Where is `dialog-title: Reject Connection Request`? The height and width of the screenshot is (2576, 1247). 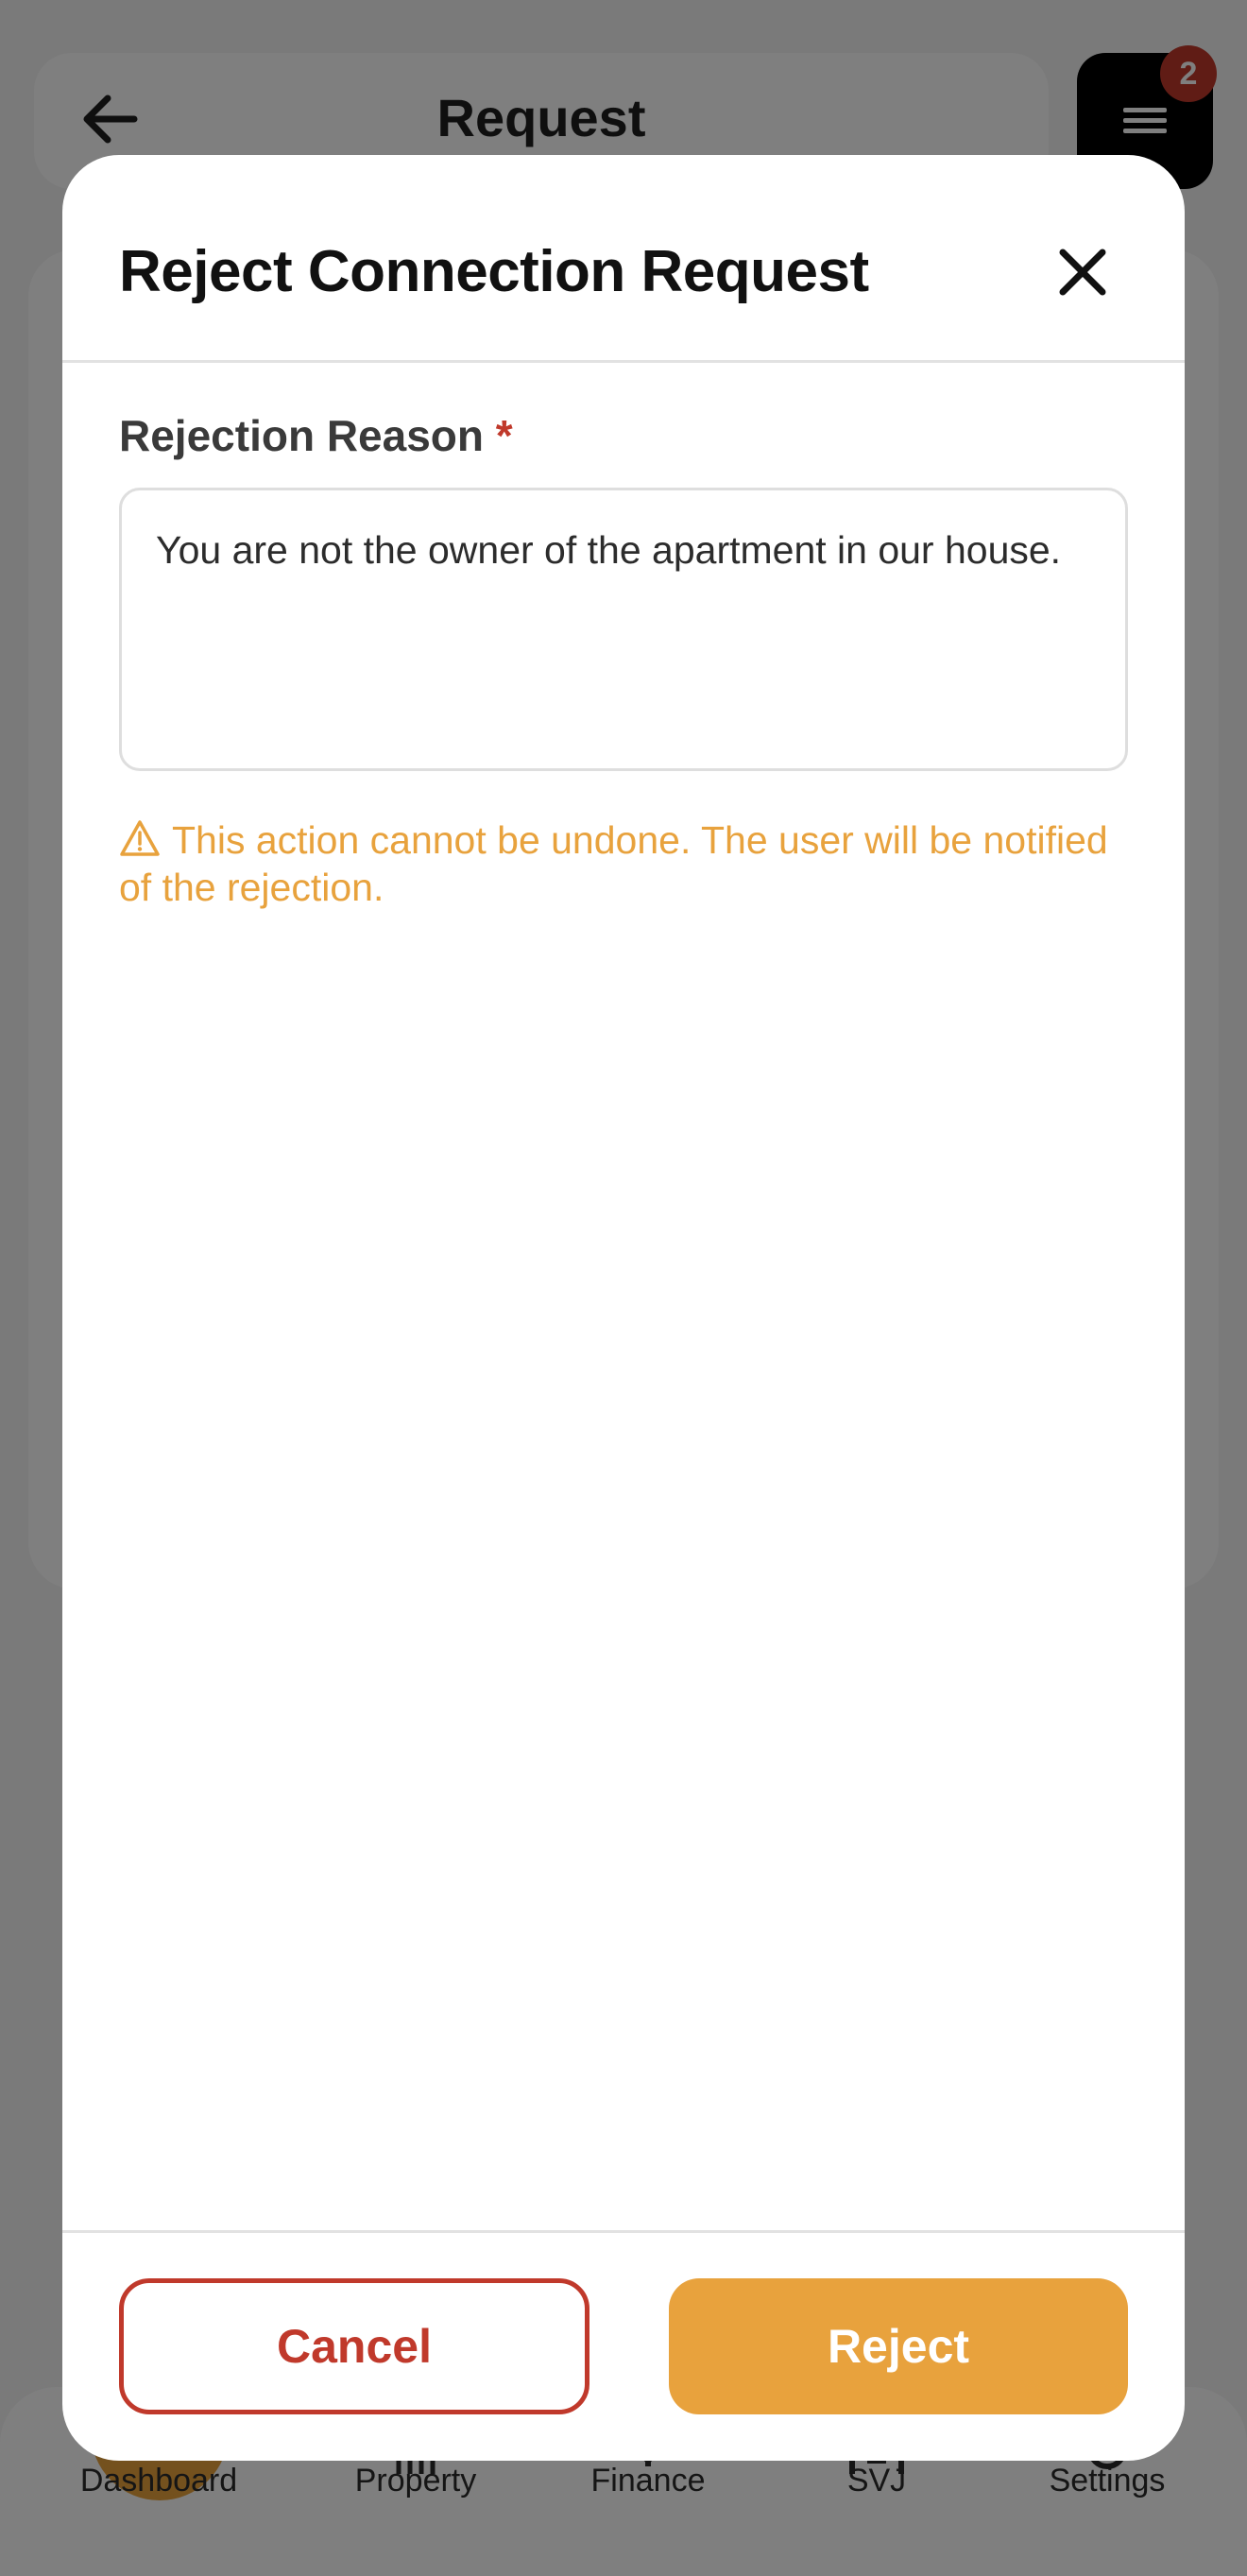
dialog-title: Reject Connection Request is located at coordinates (494, 271).